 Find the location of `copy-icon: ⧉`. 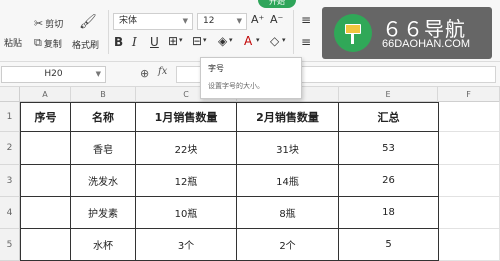

copy-icon: ⧉ is located at coordinates (38, 42).